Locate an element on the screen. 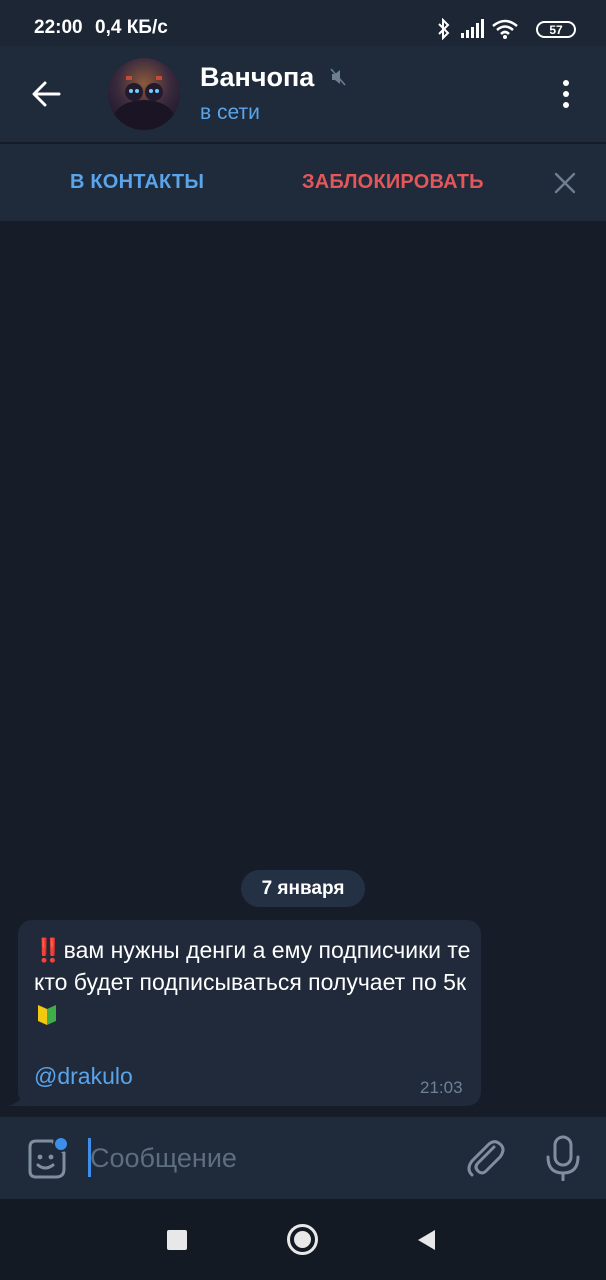 This screenshot has height=1280, width=606. status-icons: 57 is located at coordinates (506, 30).